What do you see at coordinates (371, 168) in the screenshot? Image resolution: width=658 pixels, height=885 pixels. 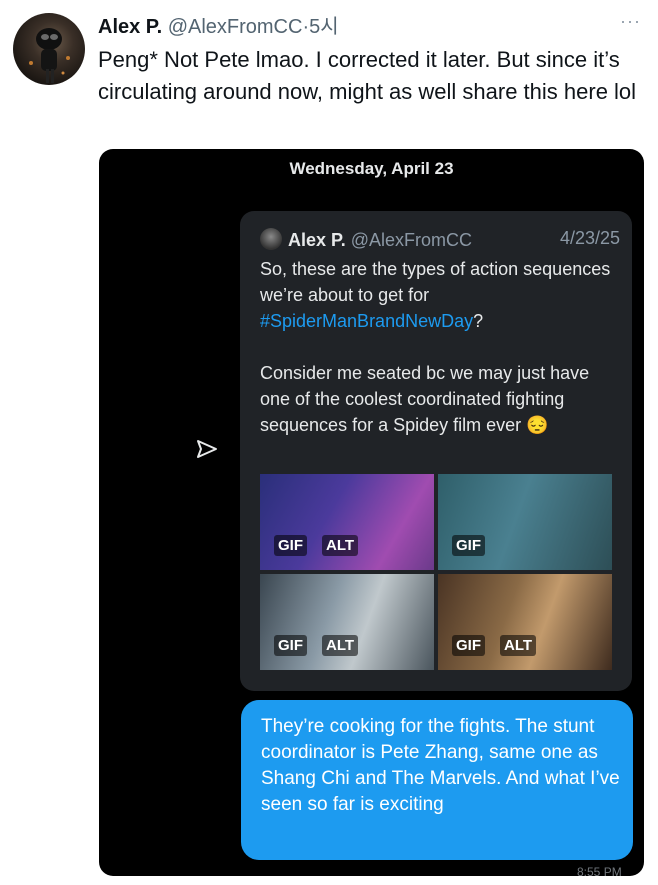 I see `date-header: Wednesday, April 23` at bounding box center [371, 168].